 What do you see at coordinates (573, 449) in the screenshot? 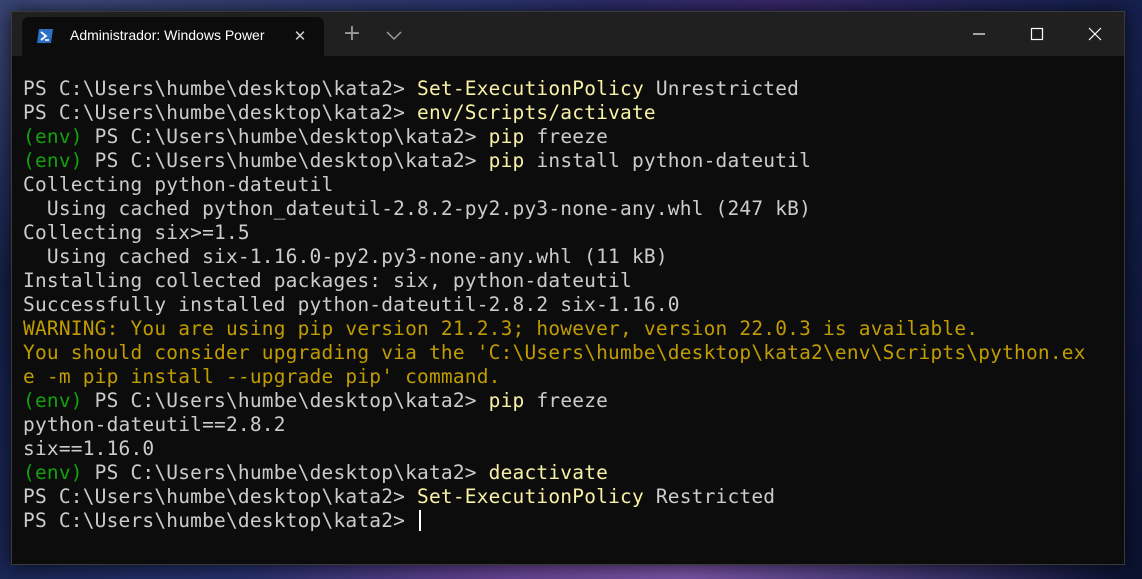
I see `terminal-line: six==1.16.0` at bounding box center [573, 449].